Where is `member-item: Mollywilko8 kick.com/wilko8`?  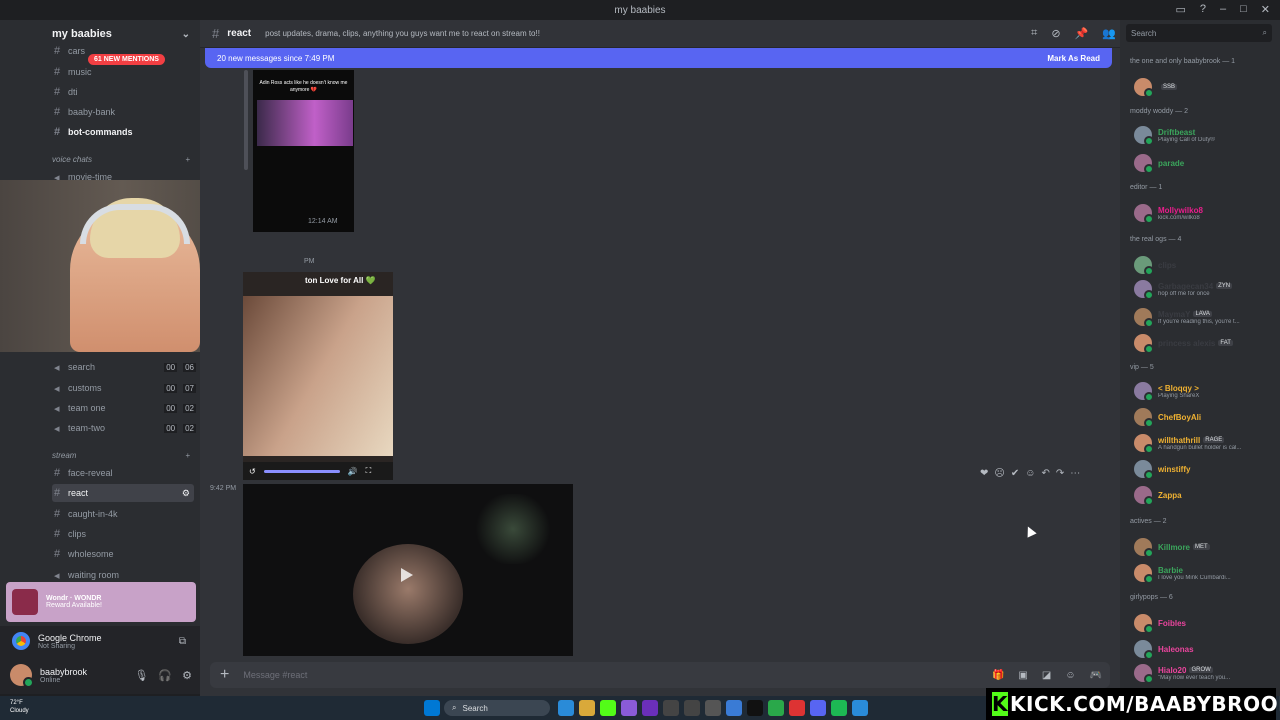
member-item: Mollywilko8 kick.com/wilko8 is located at coordinates (1206, 213).